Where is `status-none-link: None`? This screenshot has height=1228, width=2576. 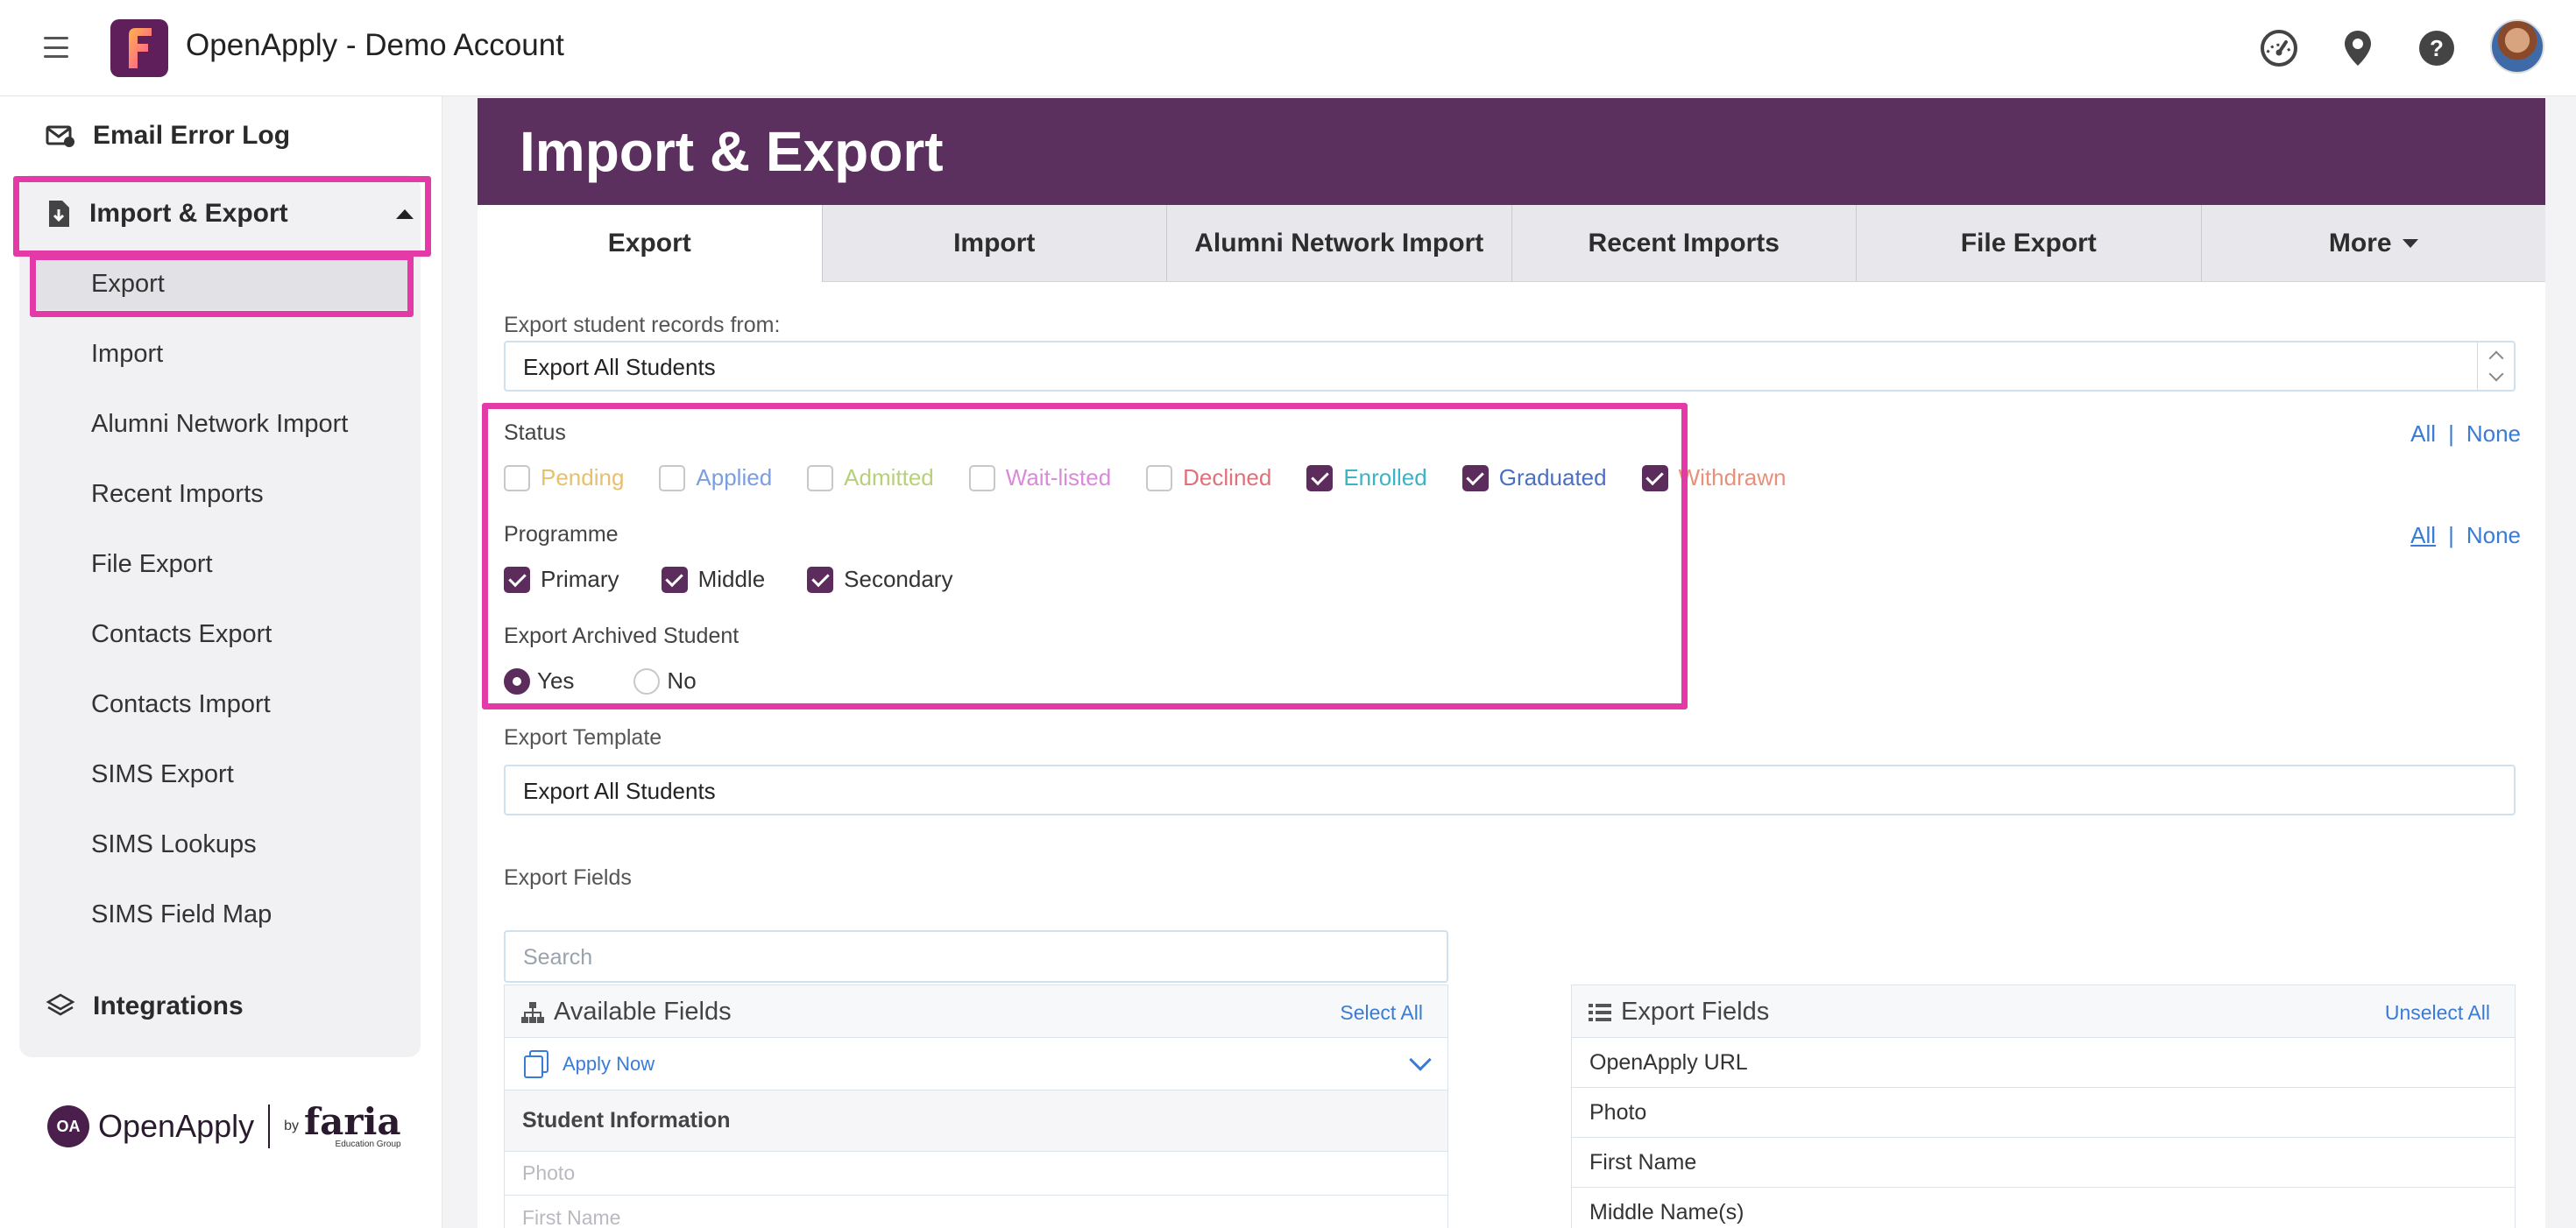
status-none-link: None is located at coordinates (2493, 434).